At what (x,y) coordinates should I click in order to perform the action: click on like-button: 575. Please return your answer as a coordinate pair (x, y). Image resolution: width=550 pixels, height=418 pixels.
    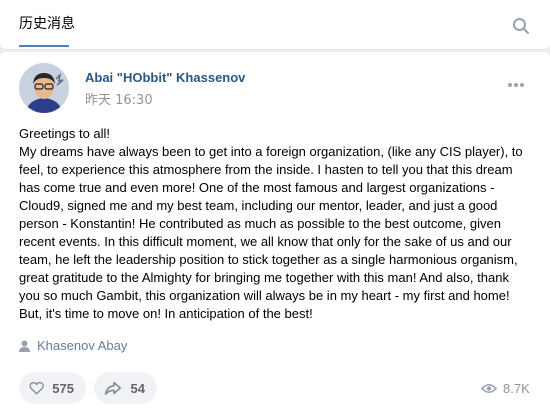
    Looking at the image, I should click on (52, 388).